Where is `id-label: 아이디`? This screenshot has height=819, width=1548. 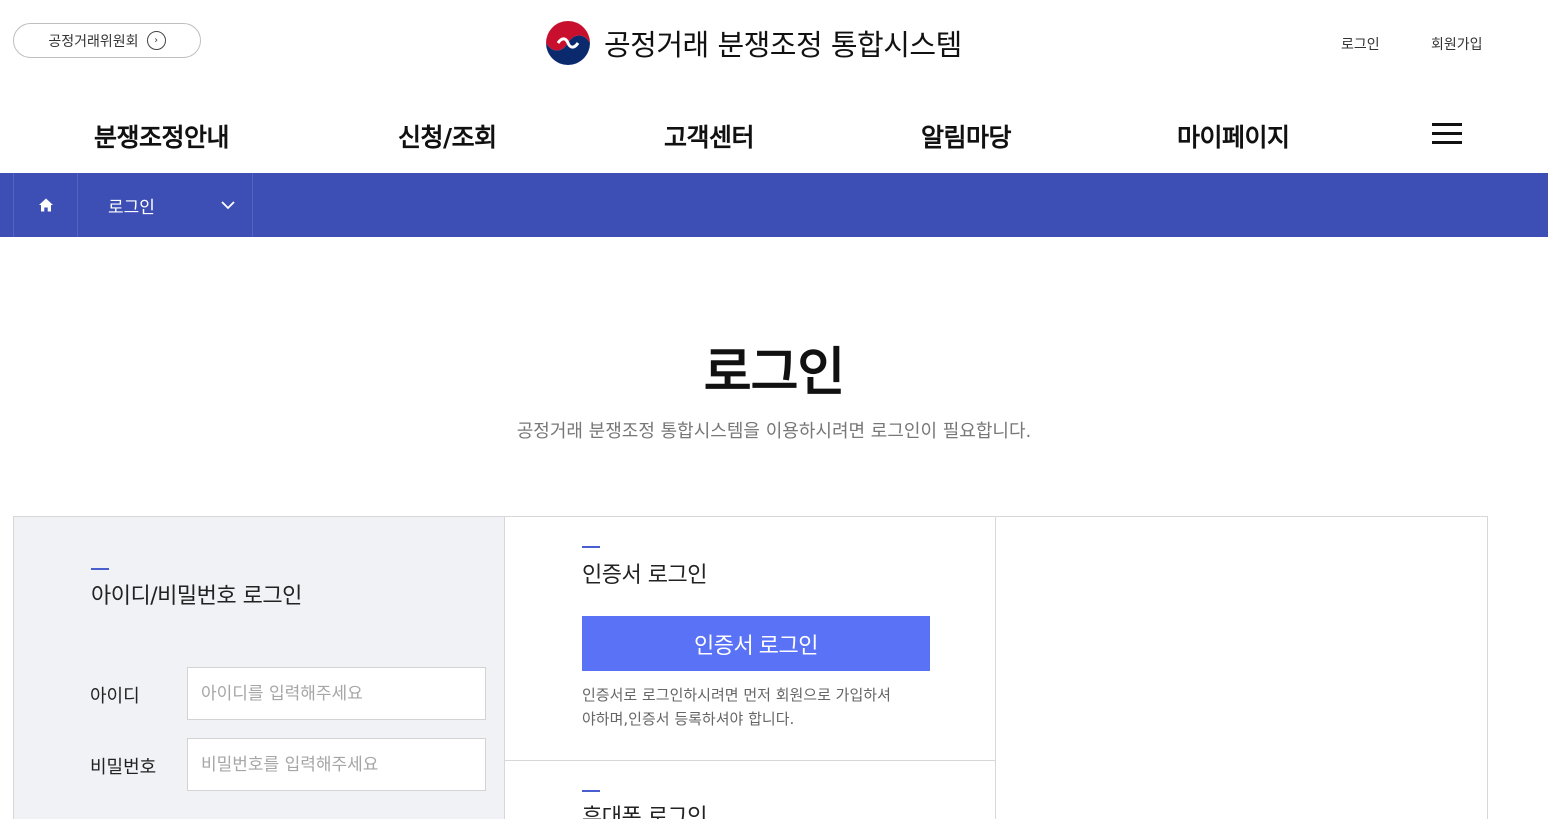 id-label: 아이디 is located at coordinates (115, 696).